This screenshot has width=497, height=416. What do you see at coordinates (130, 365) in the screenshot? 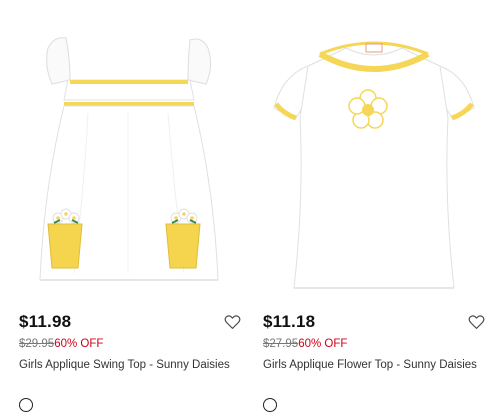
I see `product-name-link: Girls Applique Swing Top - Sunny Daisies` at bounding box center [130, 365].